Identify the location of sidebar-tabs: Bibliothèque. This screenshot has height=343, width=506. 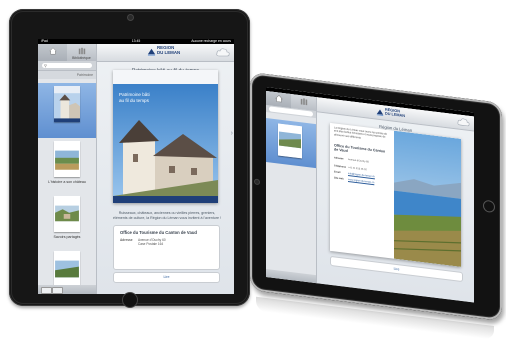
(67, 52).